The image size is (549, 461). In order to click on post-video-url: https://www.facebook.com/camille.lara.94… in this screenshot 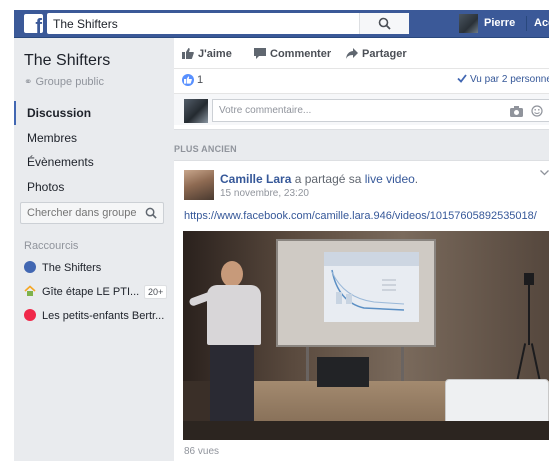, I will do `click(360, 216)`.